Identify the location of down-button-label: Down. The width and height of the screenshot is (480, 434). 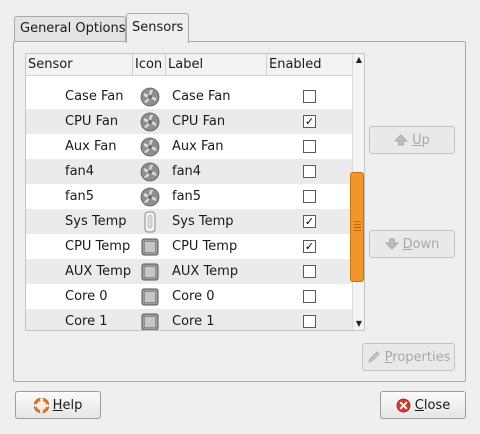
(421, 244).